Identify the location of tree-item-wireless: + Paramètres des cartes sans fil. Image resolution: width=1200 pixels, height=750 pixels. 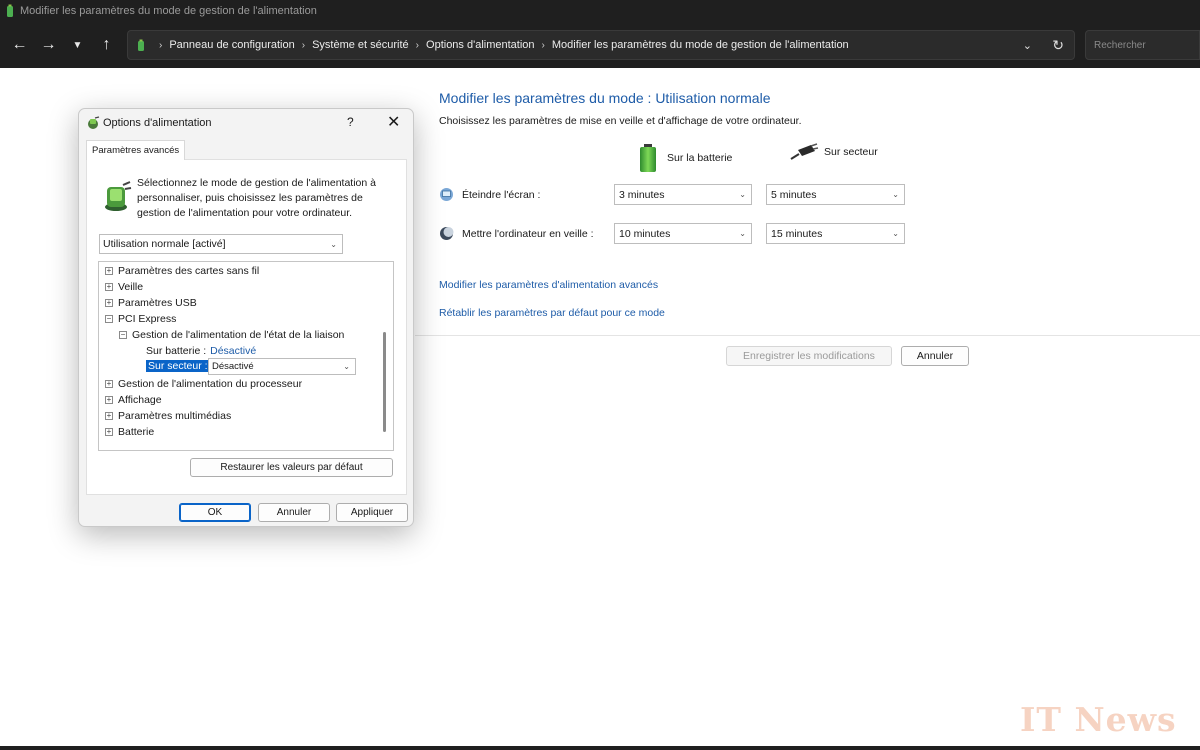
(182, 271).